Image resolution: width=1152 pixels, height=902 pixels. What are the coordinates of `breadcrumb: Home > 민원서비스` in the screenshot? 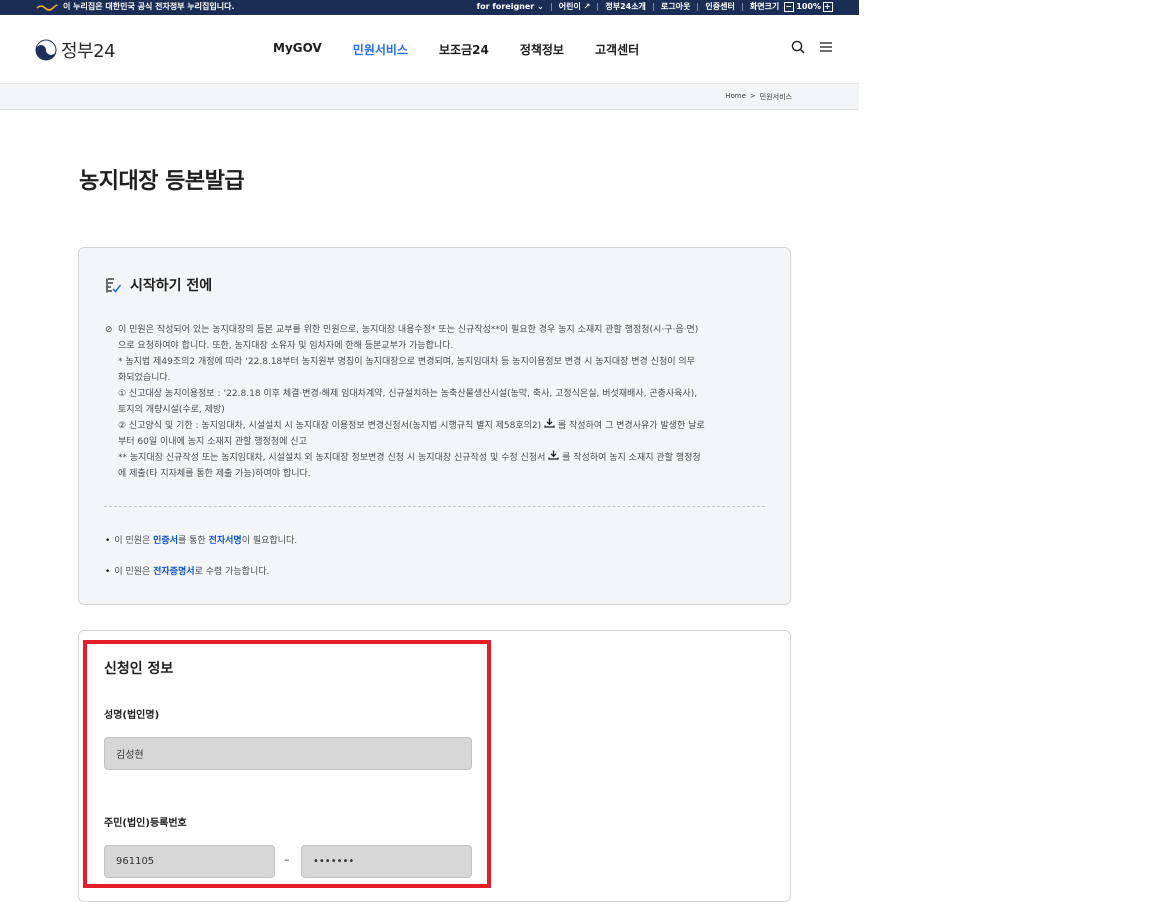 It's located at (429, 97).